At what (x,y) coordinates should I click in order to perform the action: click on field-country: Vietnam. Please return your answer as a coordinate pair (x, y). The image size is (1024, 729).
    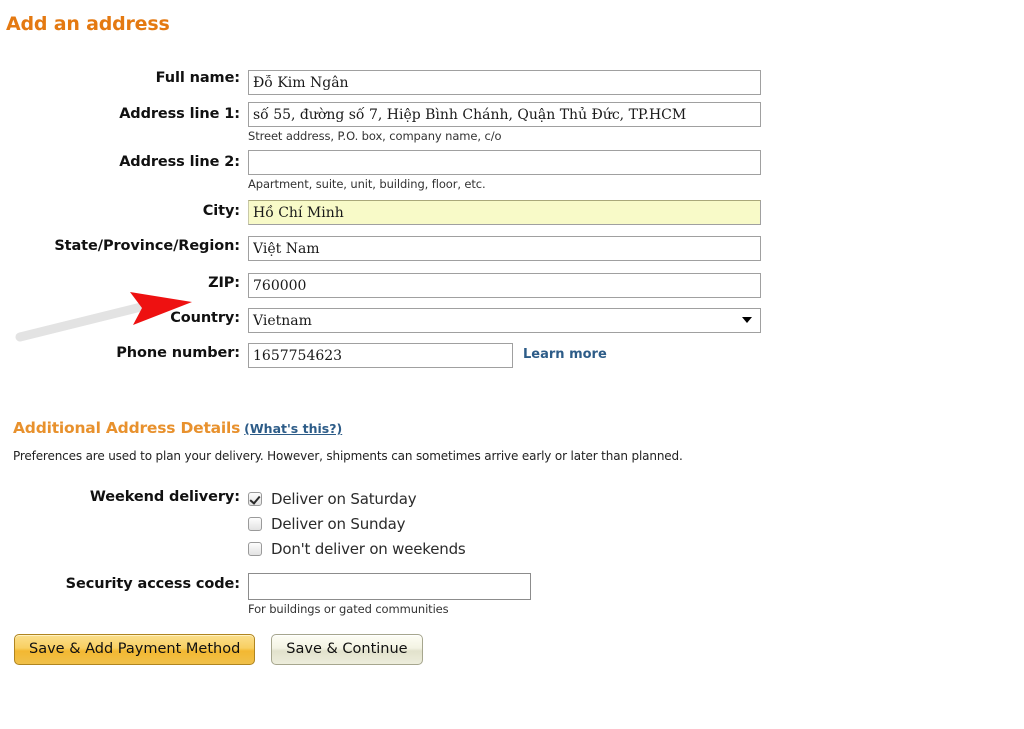
    Looking at the image, I should click on (636, 320).